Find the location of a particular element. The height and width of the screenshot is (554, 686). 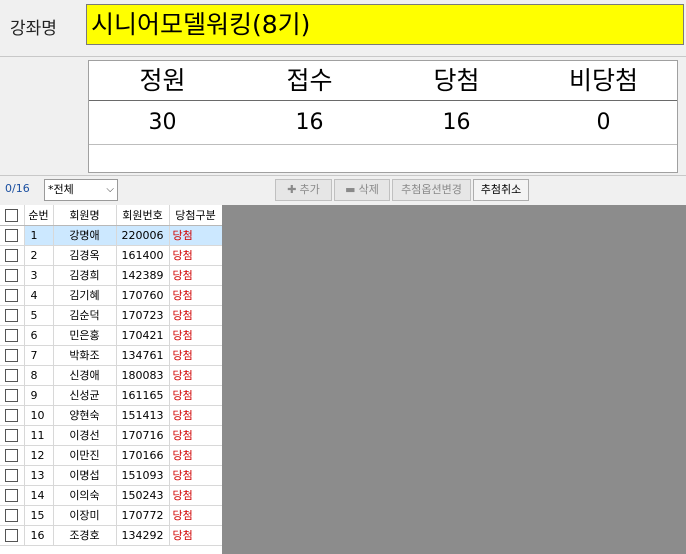

toolbar: 0/16 *전체 ⌵ ✚ 추가 ▬ 삭제 추첨옵션변경 추첨취소 is located at coordinates (343, 190).